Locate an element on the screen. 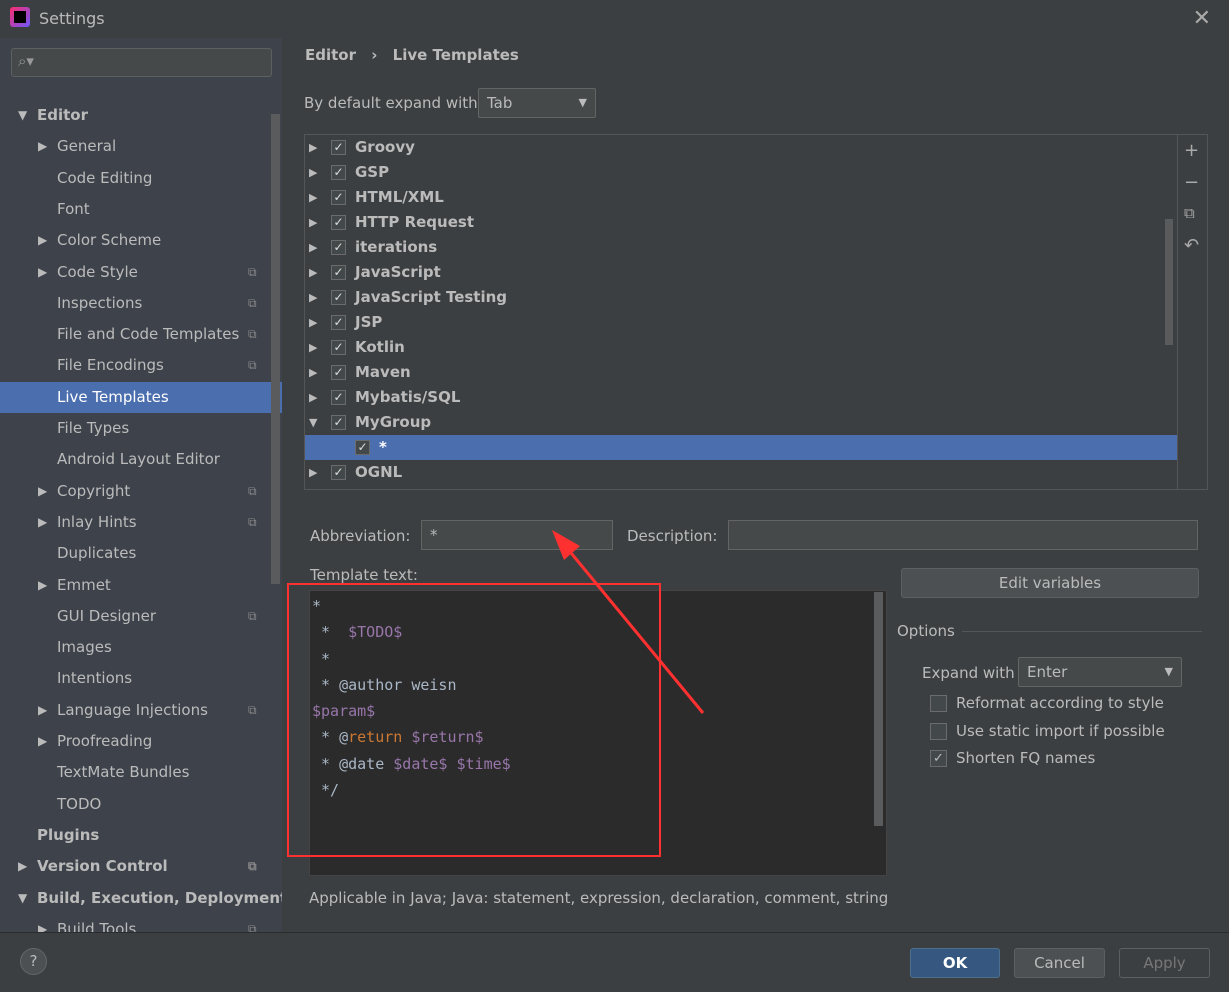  ok-button: OK is located at coordinates (955, 963).